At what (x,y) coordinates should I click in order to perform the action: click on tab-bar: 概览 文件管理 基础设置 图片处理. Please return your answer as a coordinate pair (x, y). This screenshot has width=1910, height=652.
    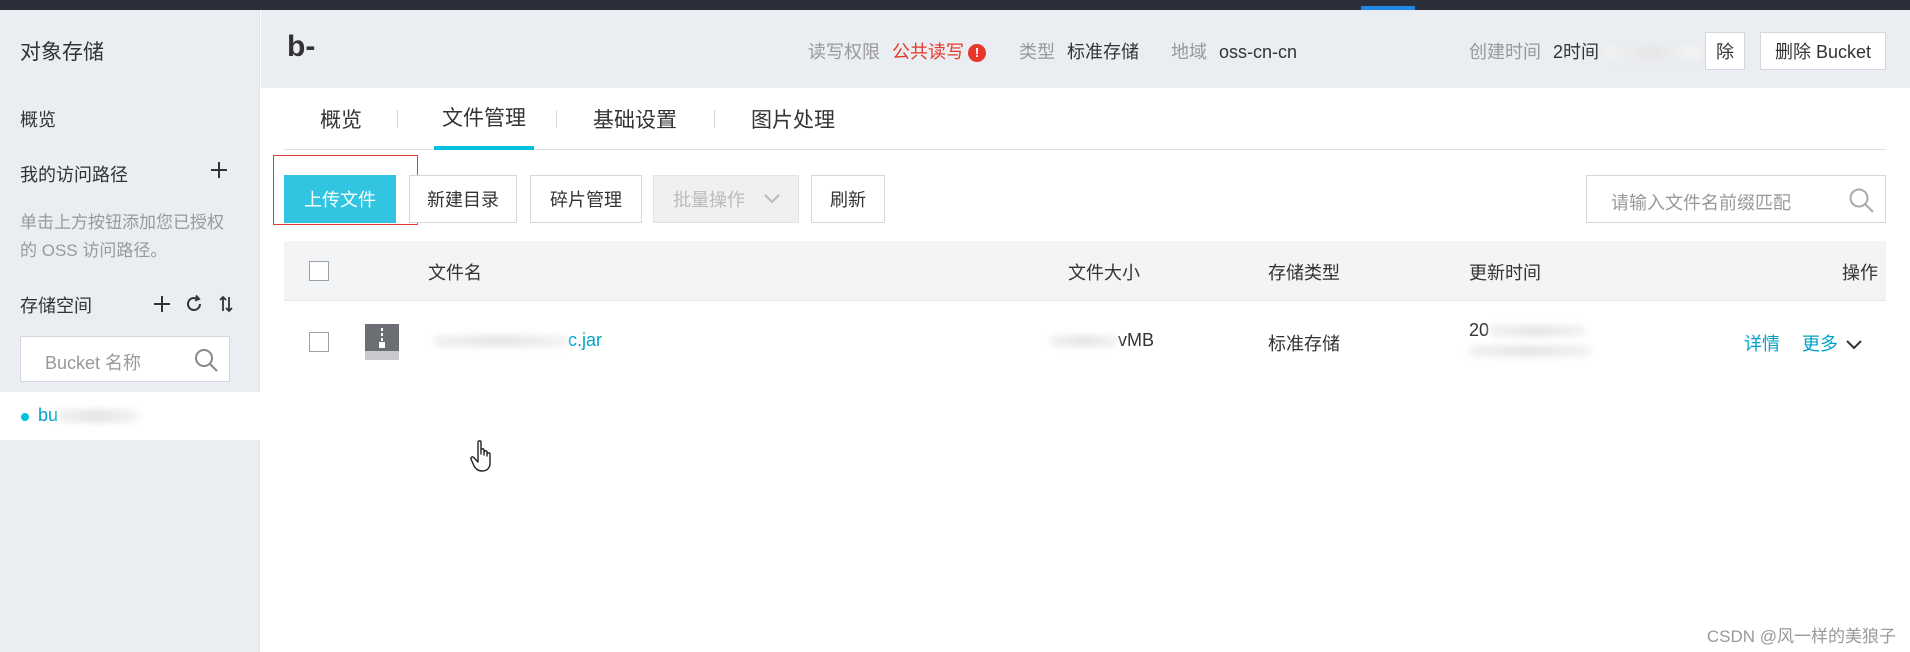
    Looking at the image, I should click on (1085, 119).